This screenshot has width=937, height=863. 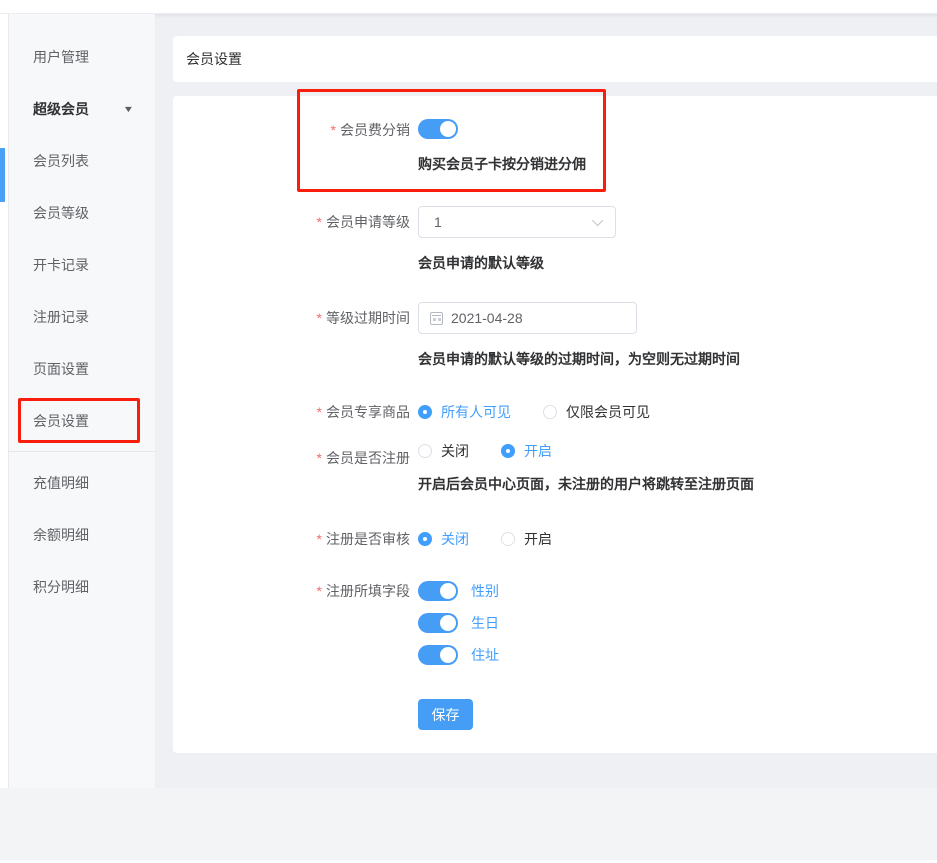 What do you see at coordinates (555, 146) in the screenshot?
I see `form-row-fee-distribution: * 会员费分销 购买会员子卡按分销进分佣` at bounding box center [555, 146].